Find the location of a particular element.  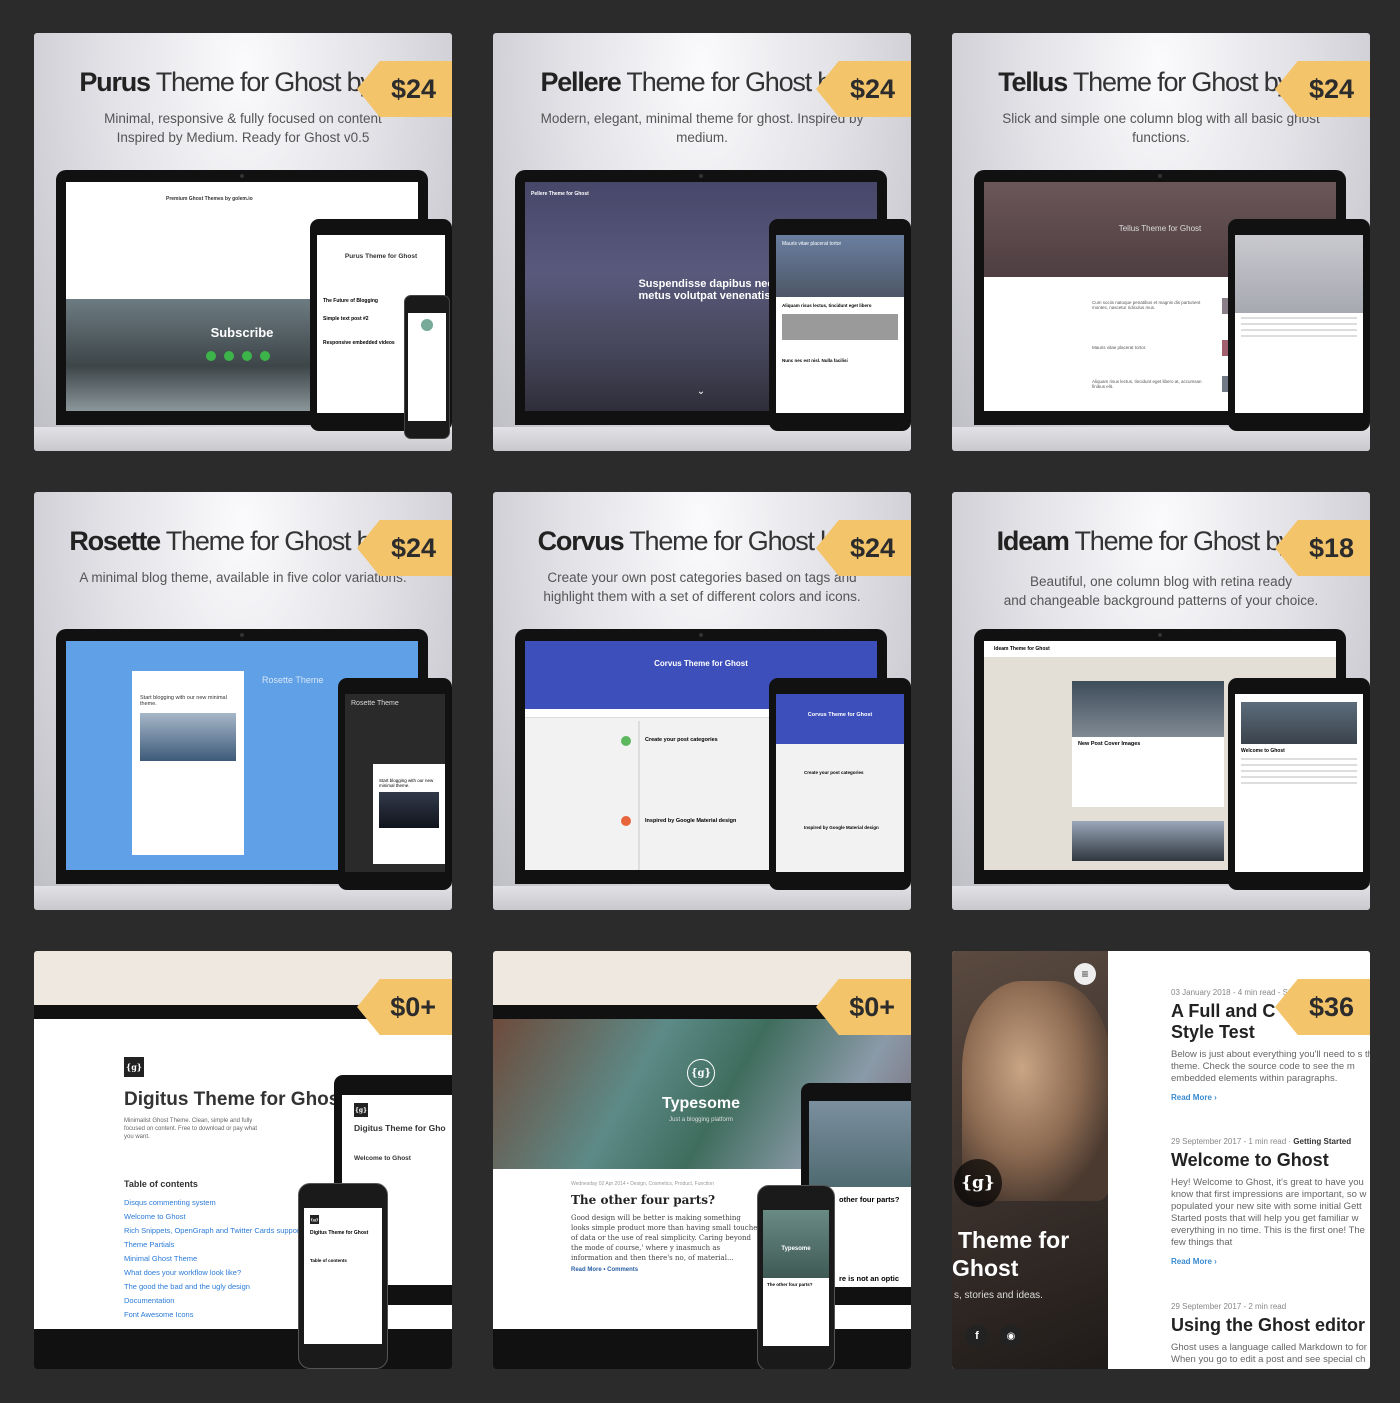

screen-post: New Post Cover Images is located at coordinates (1109, 744).